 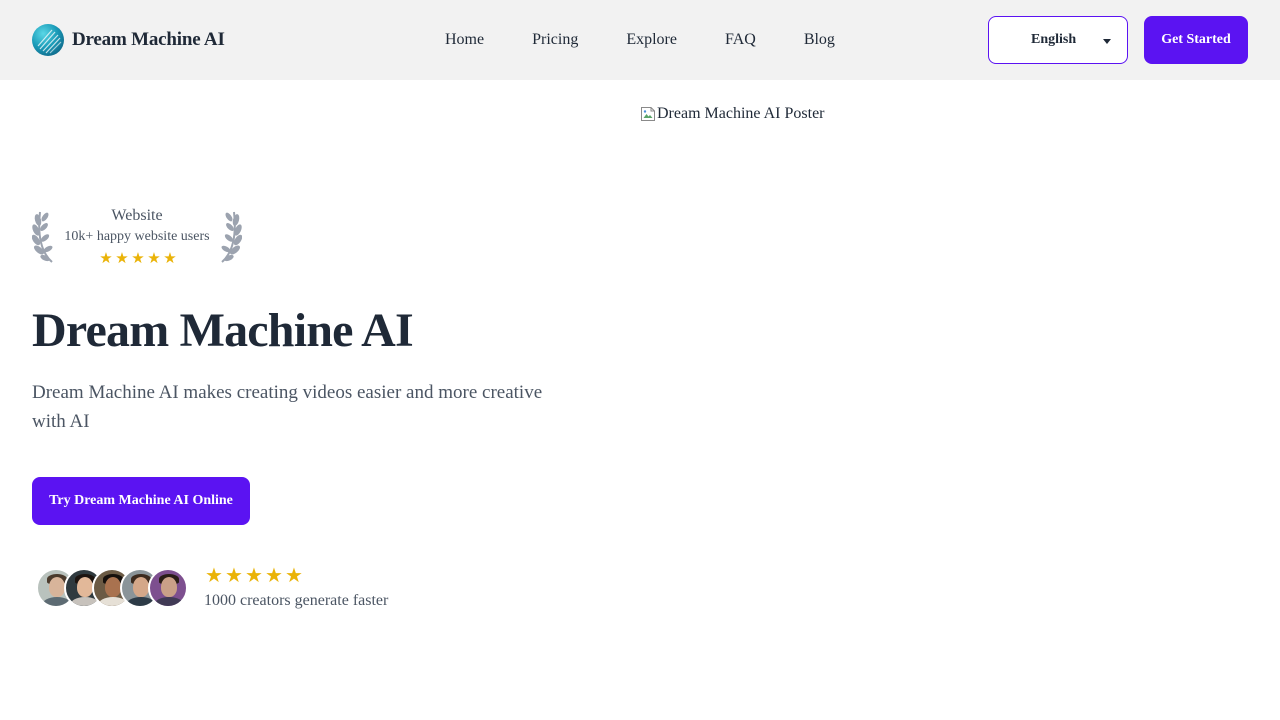 I want to click on creator-rating-stars: ★ ★ ★ ★ ★, so click(x=254, y=576).